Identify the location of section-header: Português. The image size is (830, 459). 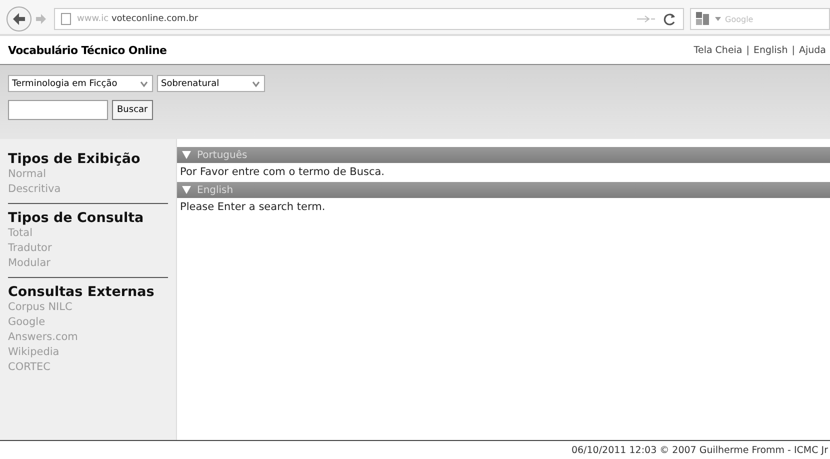
(503, 155).